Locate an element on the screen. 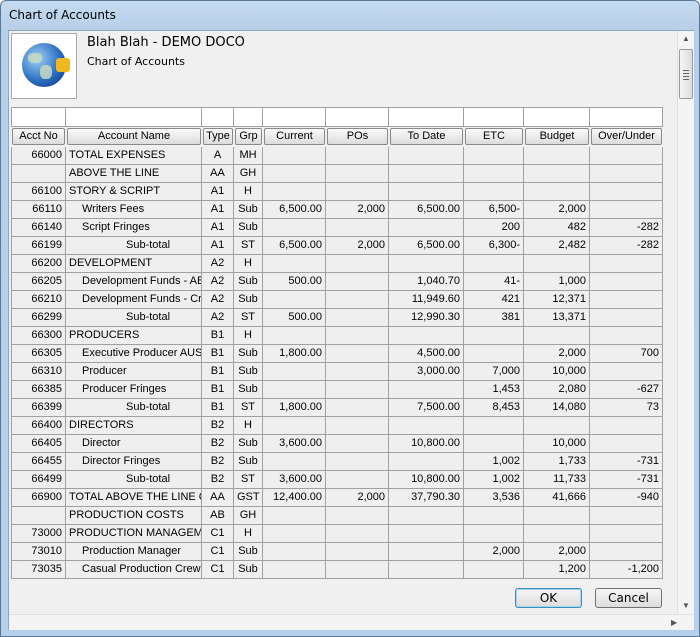  cell-acct-no: 66205 is located at coordinates (38, 282).